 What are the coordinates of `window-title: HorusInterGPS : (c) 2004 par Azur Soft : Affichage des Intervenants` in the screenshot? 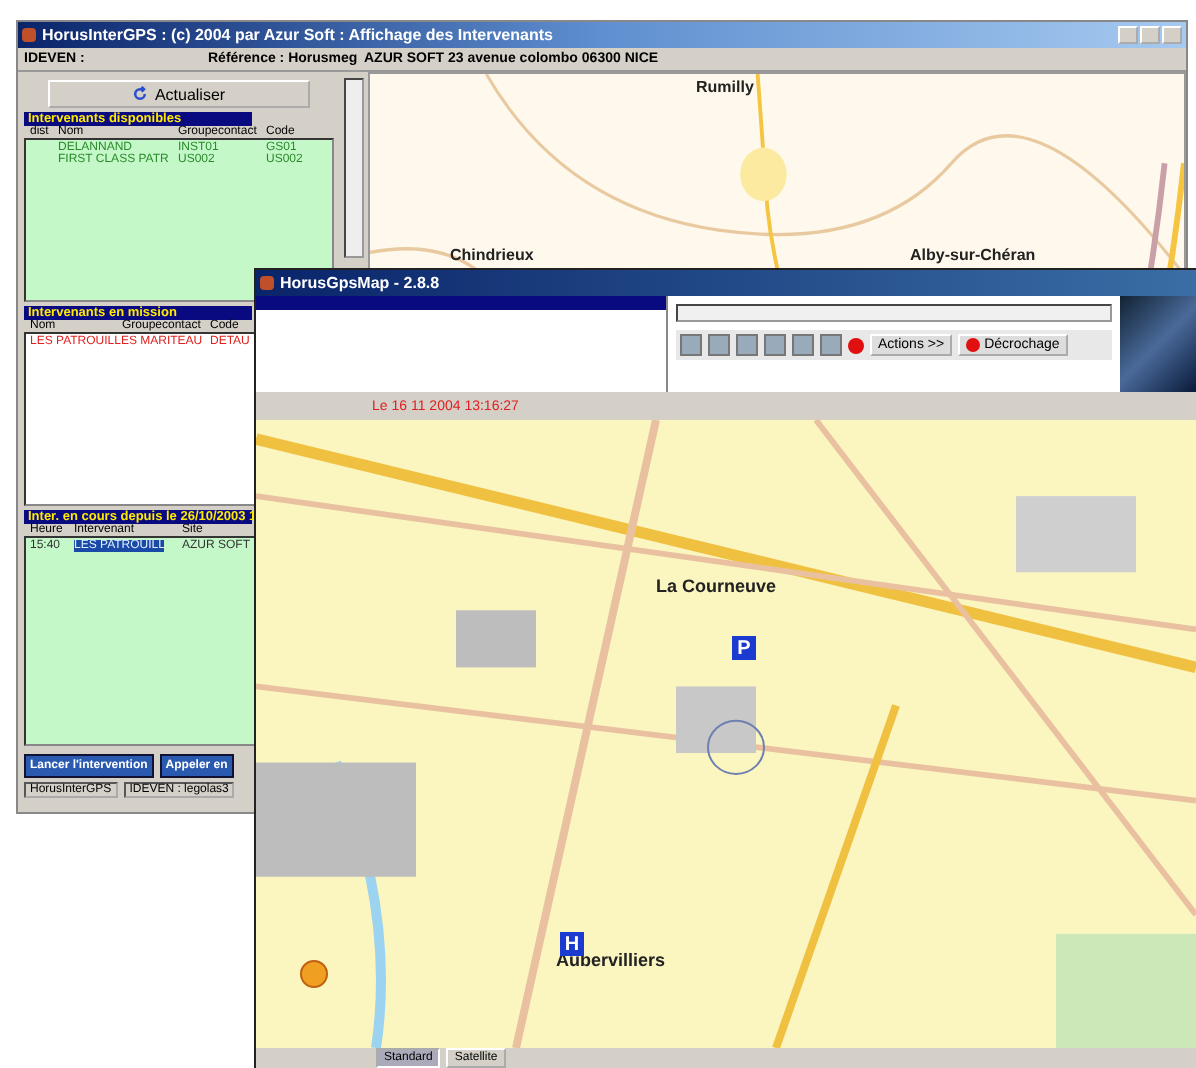 It's located at (297, 35).